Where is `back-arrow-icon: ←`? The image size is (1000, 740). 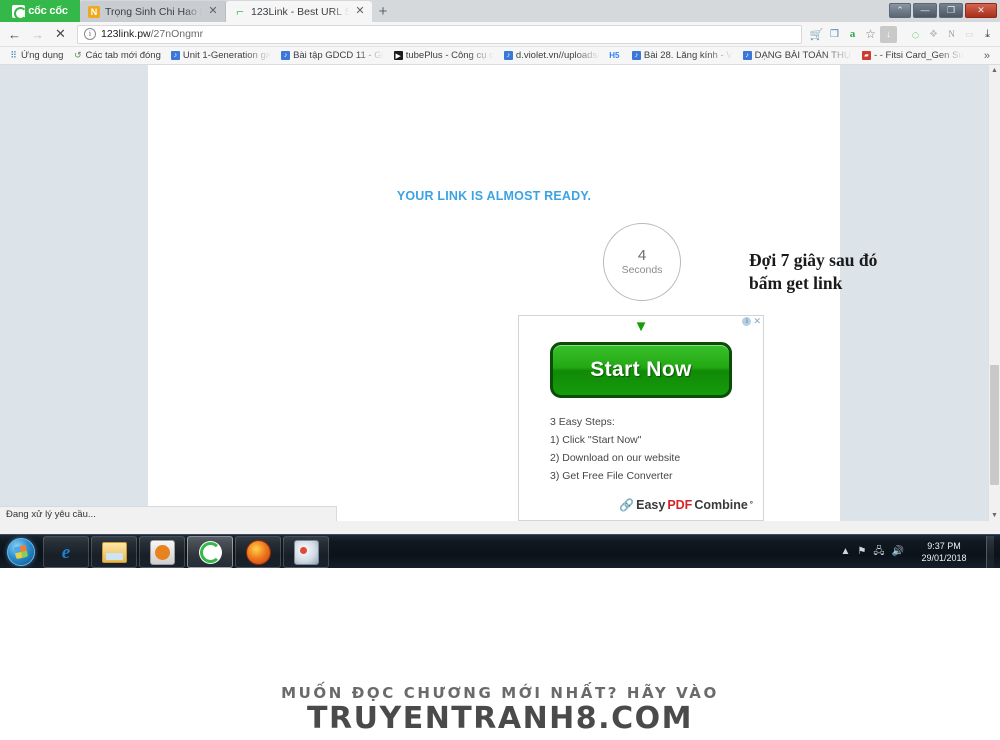
back-arrow-icon: ← is located at coordinates (14, 34).